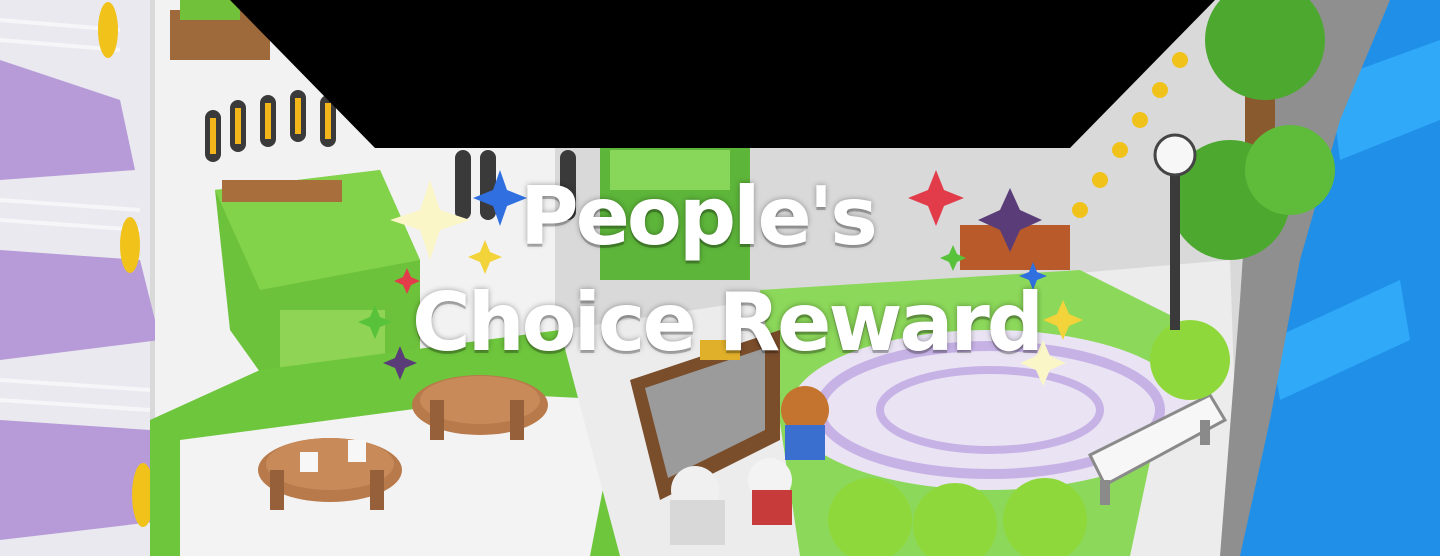 The height and width of the screenshot is (556, 1440). What do you see at coordinates (699, 216) in the screenshot?
I see `title-line-1: People's` at bounding box center [699, 216].